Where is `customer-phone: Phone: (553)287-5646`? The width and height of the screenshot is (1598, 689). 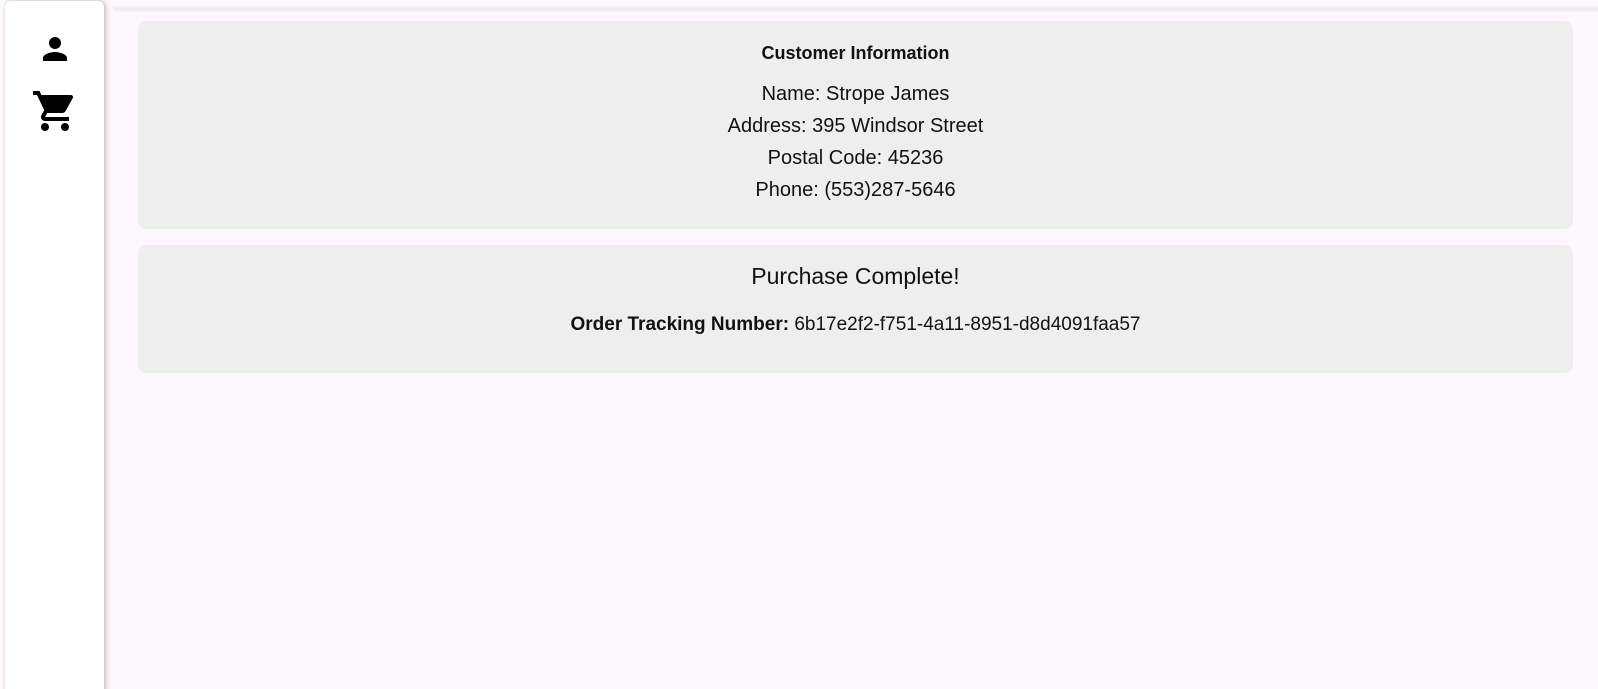 customer-phone: Phone: (553)287-5646 is located at coordinates (855, 190).